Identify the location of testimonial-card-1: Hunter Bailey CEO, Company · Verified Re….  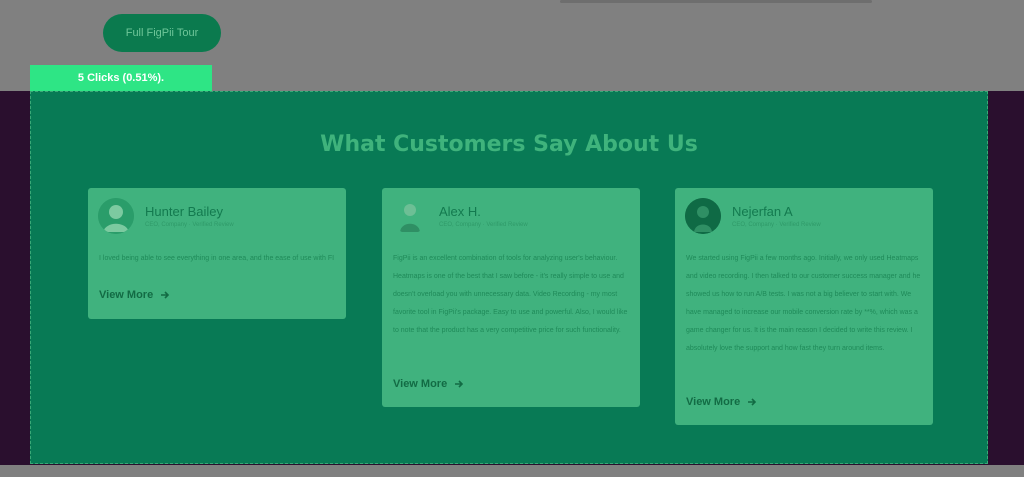
(217, 253).